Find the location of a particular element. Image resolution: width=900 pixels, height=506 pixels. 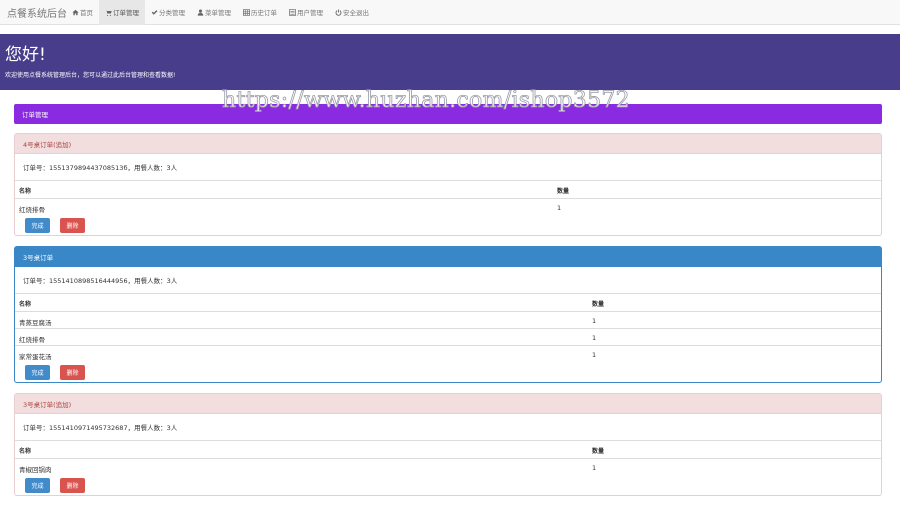

nav-item-users: 用户管理 is located at coordinates (306, 12).